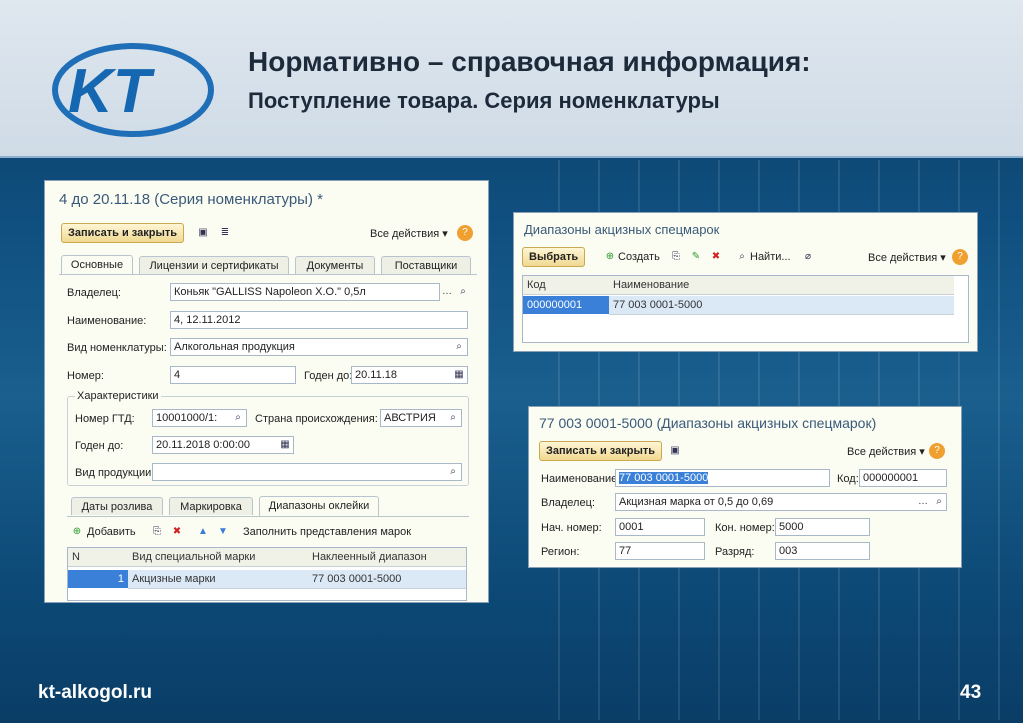  I want to click on name-field: 4, 12.11.2012, so click(319, 320).